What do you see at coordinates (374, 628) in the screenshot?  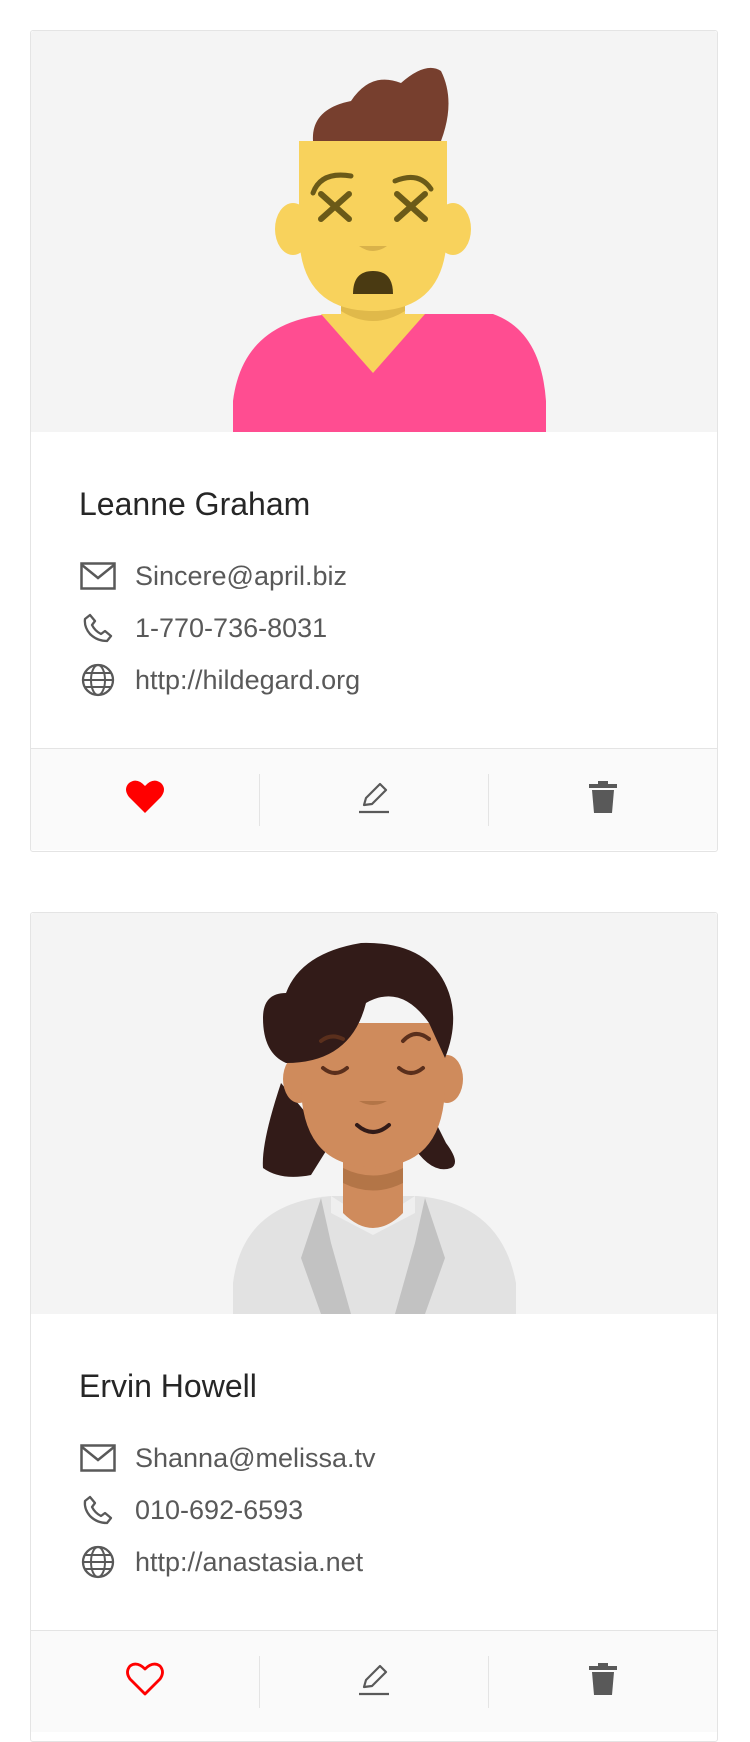 I see `phone-row: 1-770-736-8031` at bounding box center [374, 628].